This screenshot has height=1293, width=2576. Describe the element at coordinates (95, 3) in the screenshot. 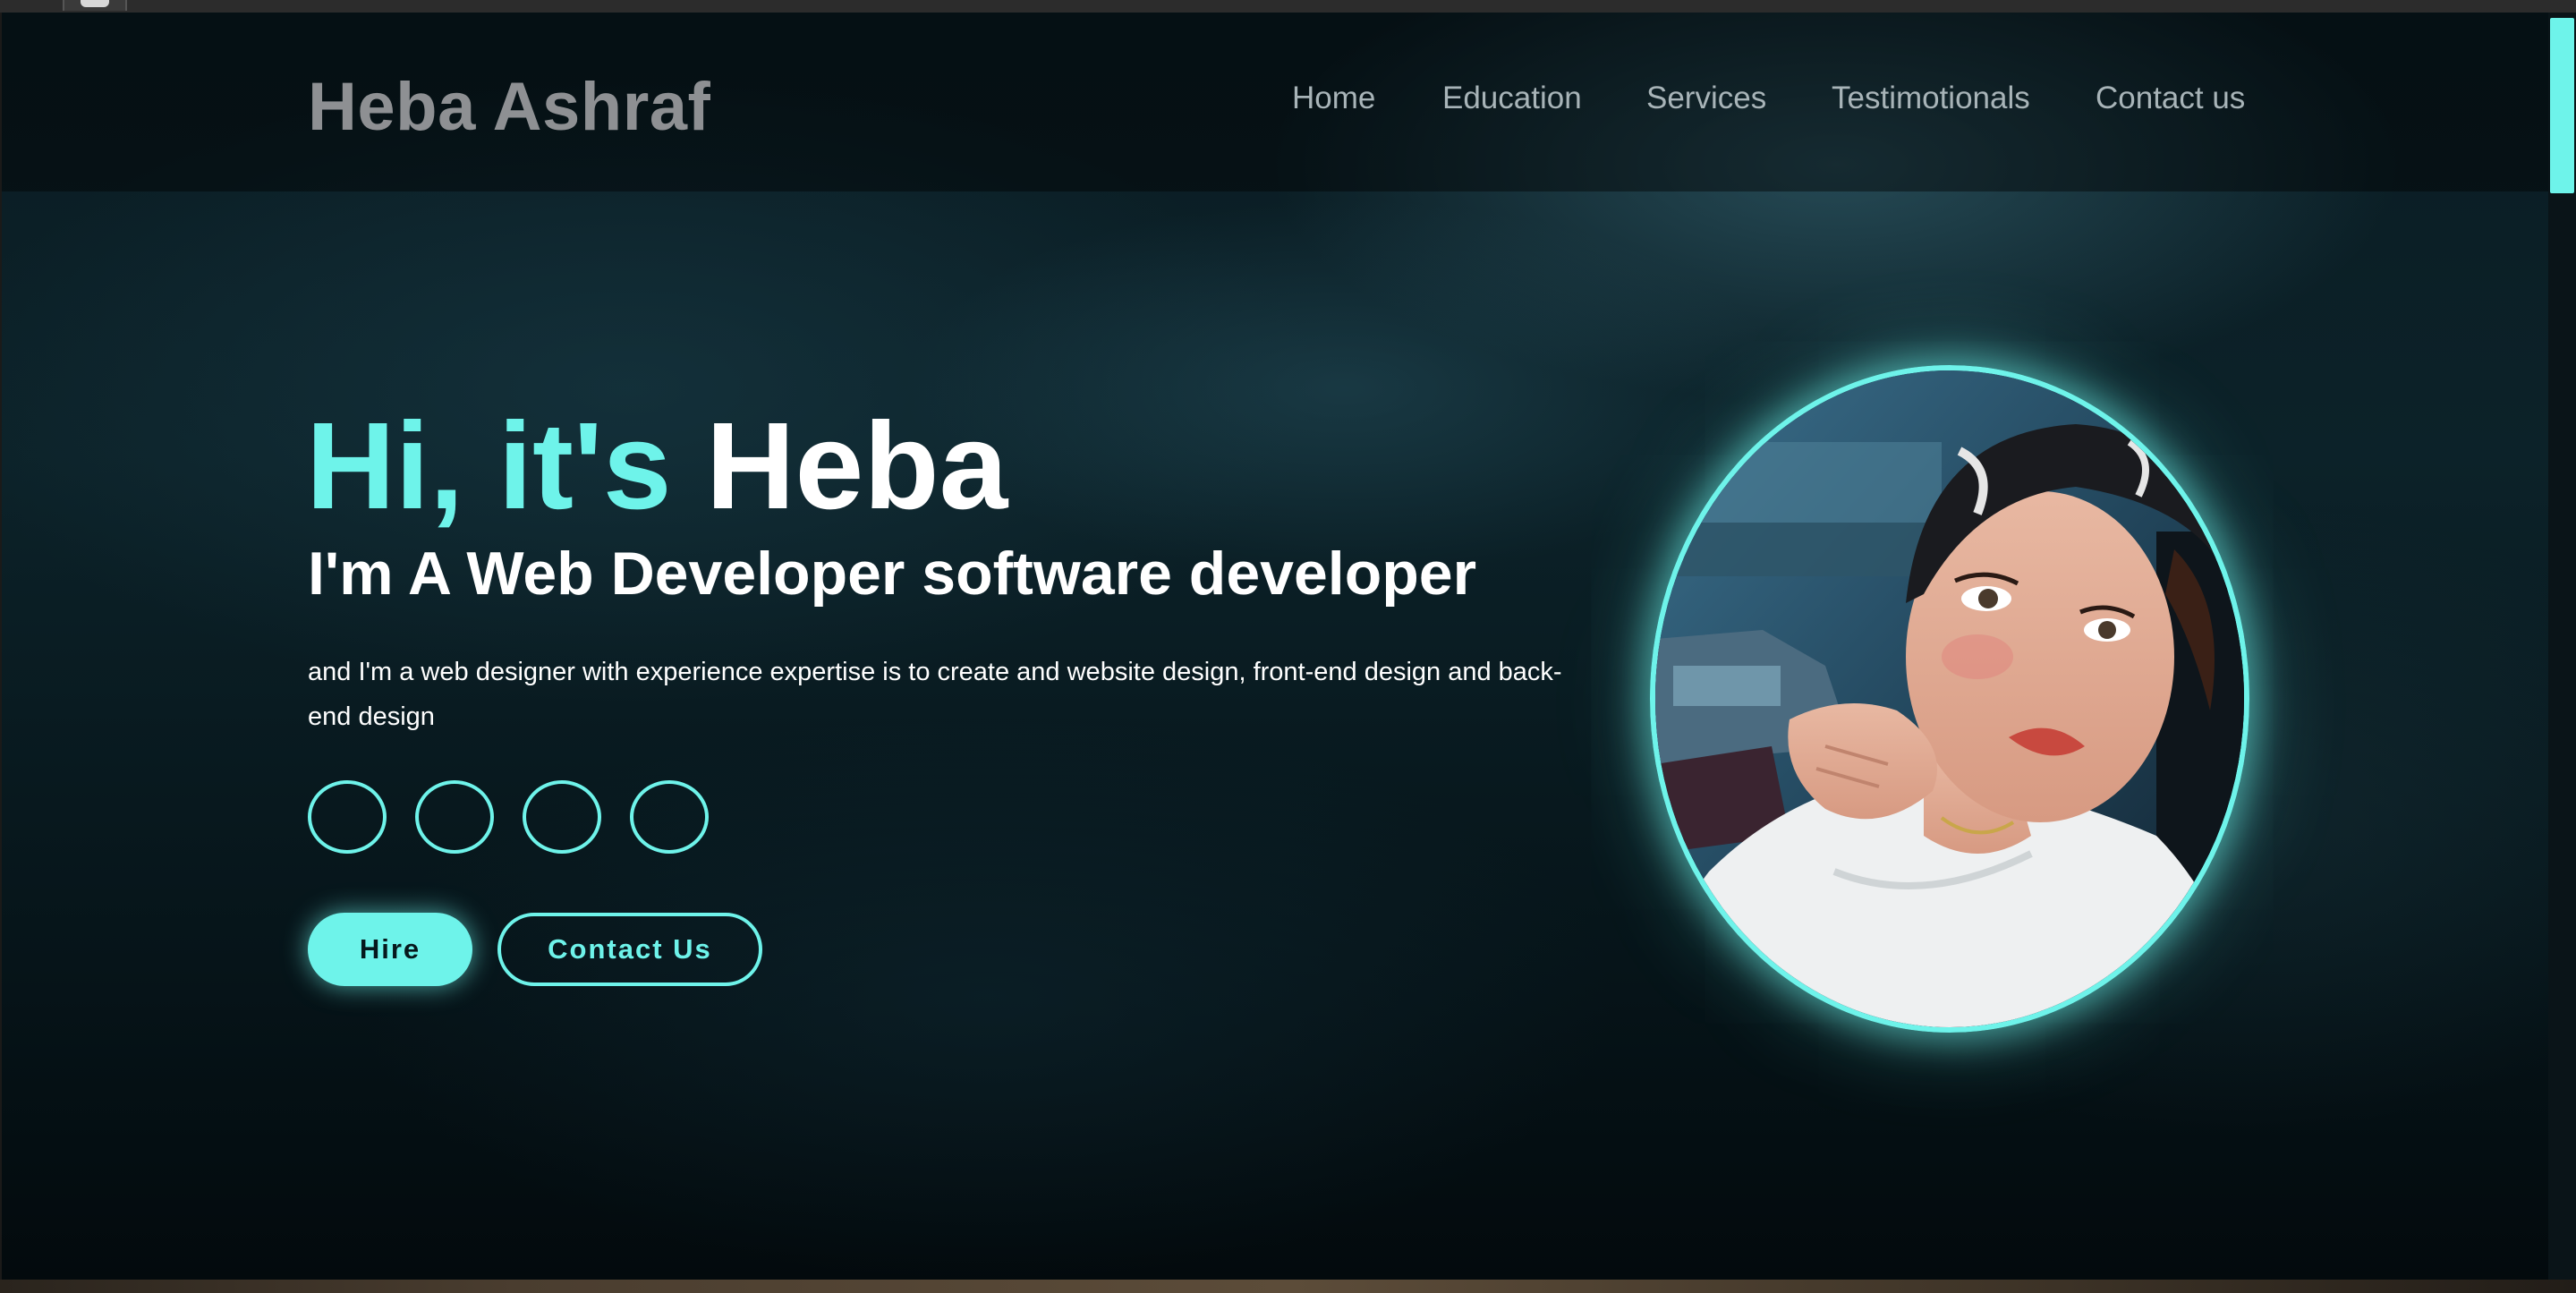

I see `window-tab-icon` at that location.